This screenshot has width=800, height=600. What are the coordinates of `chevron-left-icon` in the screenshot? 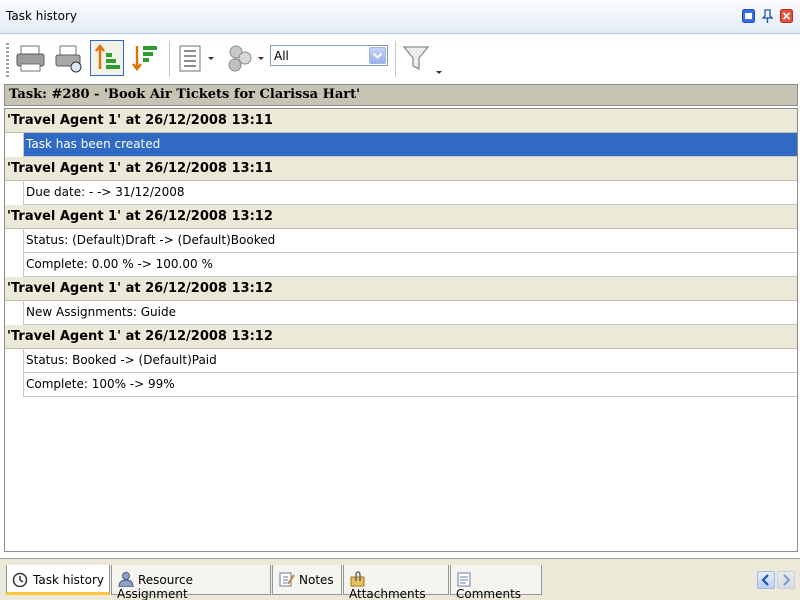 It's located at (765, 580).